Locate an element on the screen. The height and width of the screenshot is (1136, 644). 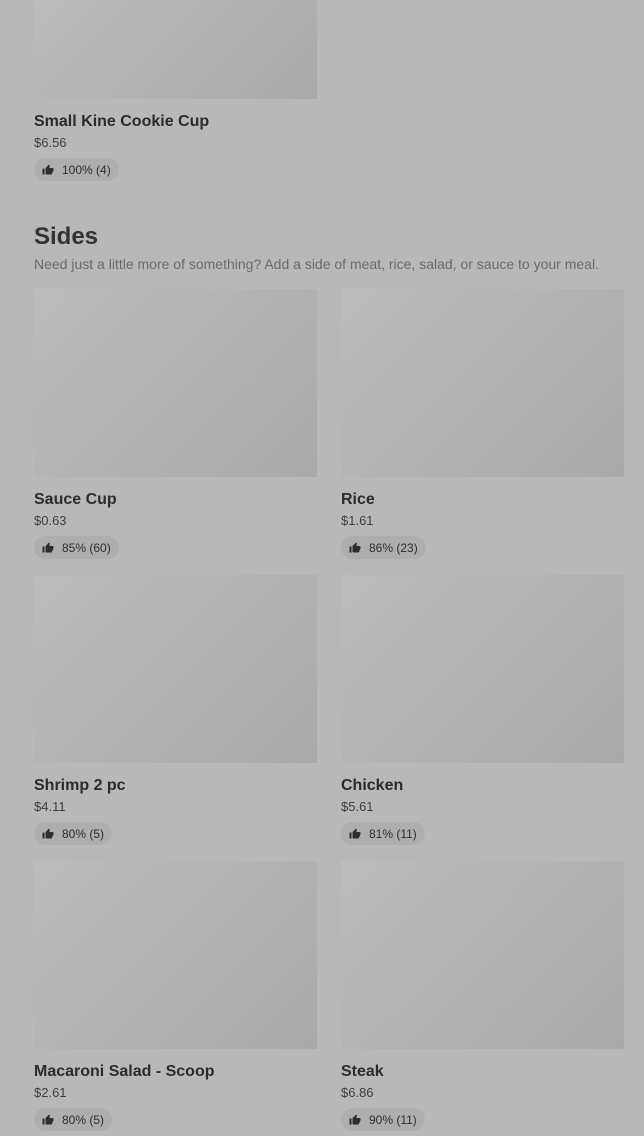
item-price: $5.61 is located at coordinates (357, 806).